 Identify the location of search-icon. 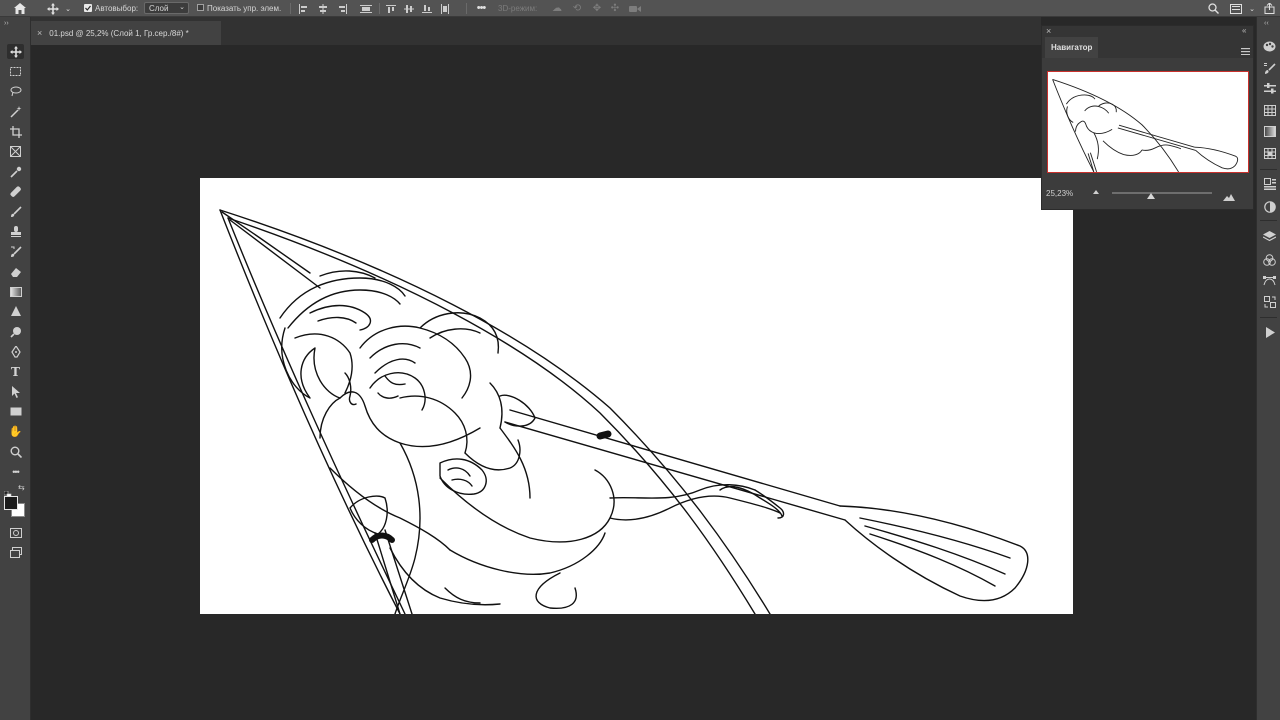
(1213, 8).